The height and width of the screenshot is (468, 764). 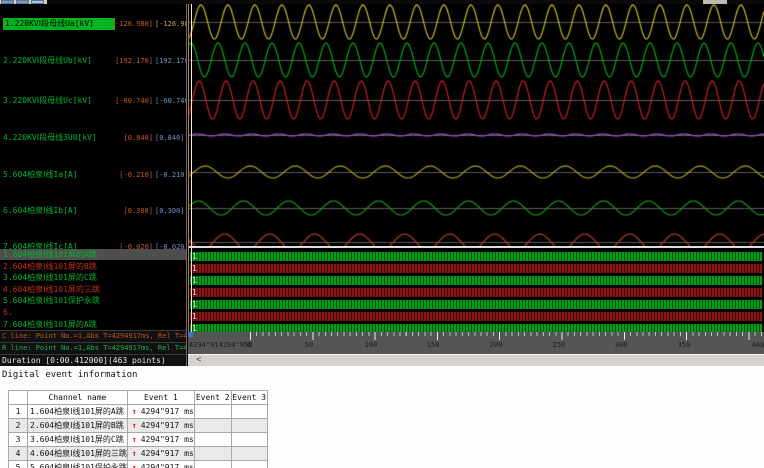 I want to click on table-row: 3 3.604柏泉Ⅰ线101屏的C跳 ↑ 4294"917 ms, so click(x=138, y=439).